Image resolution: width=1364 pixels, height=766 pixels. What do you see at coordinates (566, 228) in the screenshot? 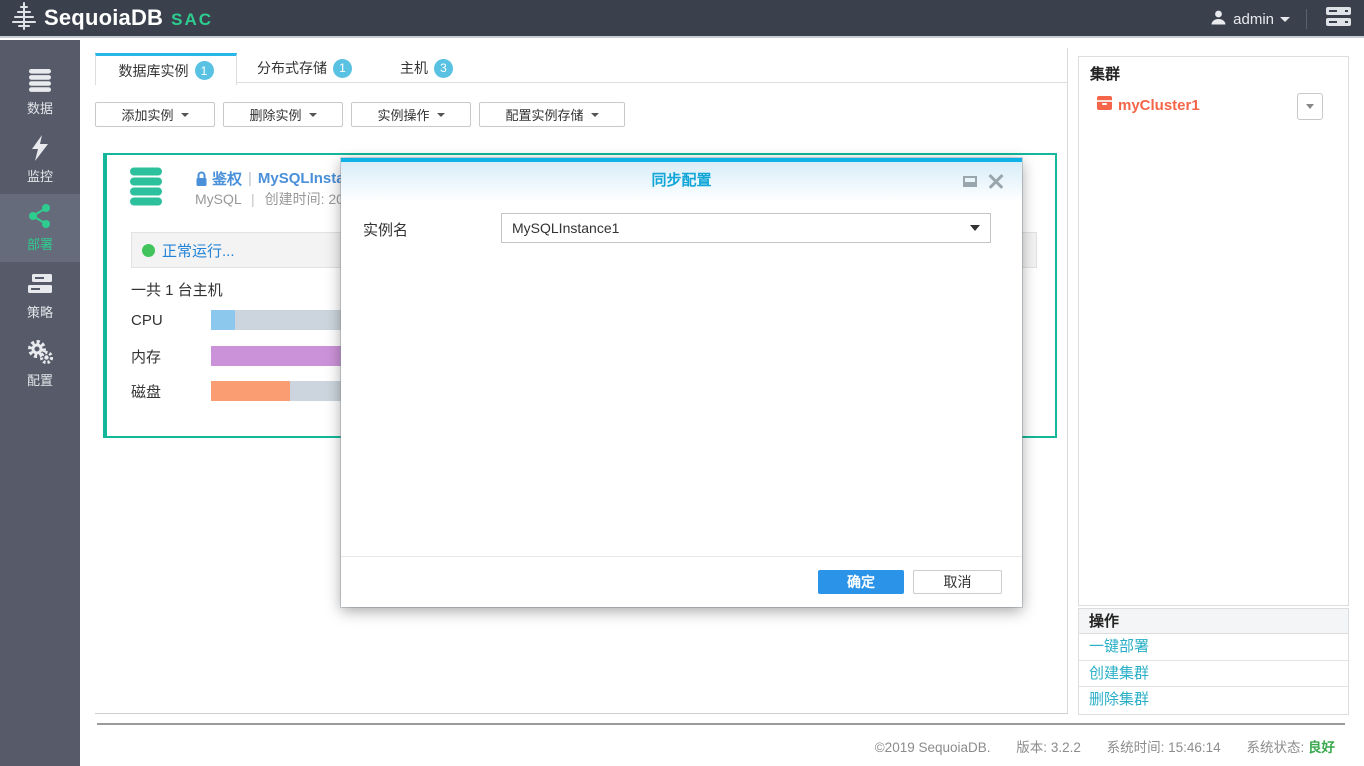
I see `select-value: MySQLInstance1` at bounding box center [566, 228].